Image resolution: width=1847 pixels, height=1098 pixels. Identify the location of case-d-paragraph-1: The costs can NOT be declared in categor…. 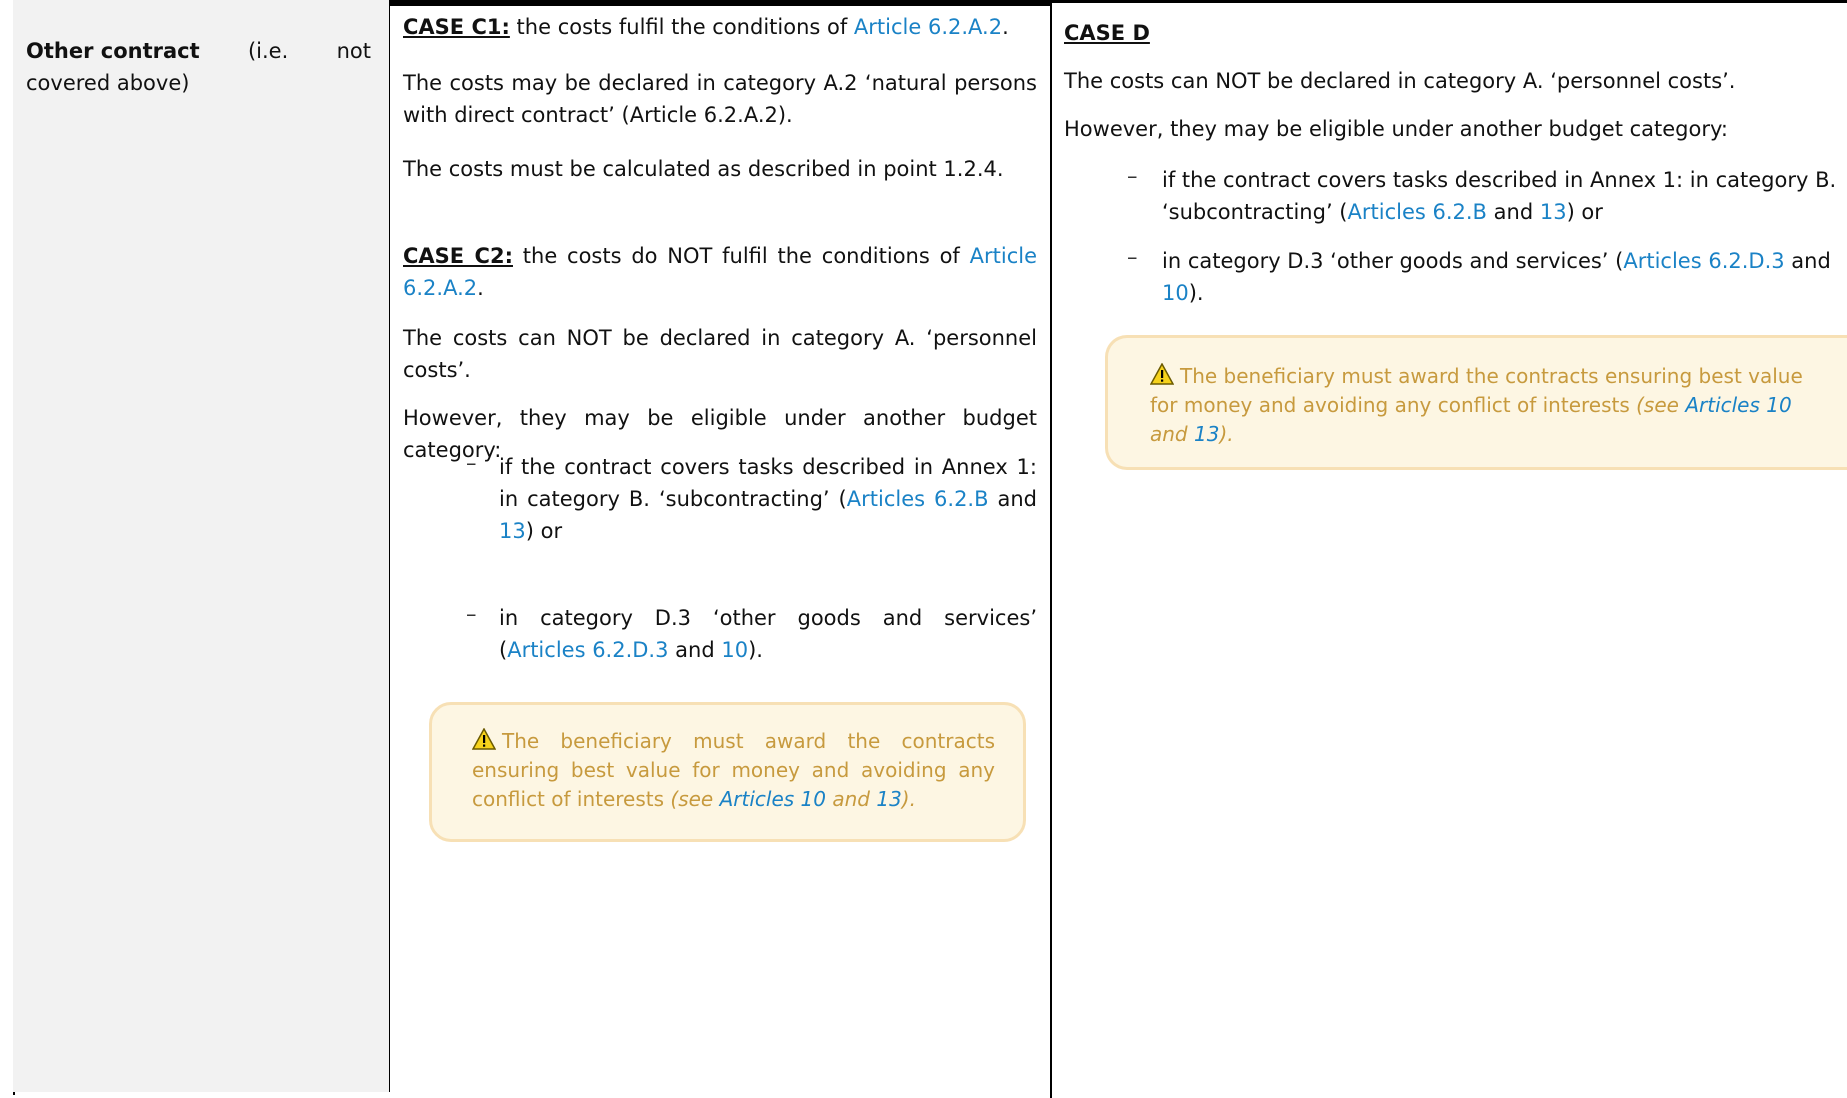
(1400, 81).